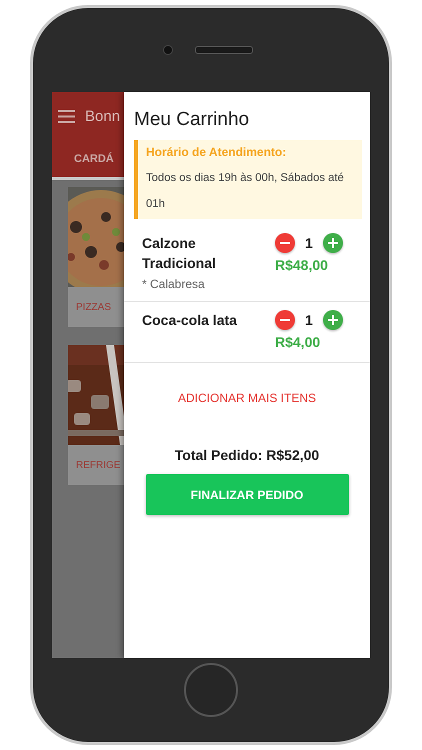  Describe the element at coordinates (93, 307) in the screenshot. I see `category-label: PIZZAS` at that location.